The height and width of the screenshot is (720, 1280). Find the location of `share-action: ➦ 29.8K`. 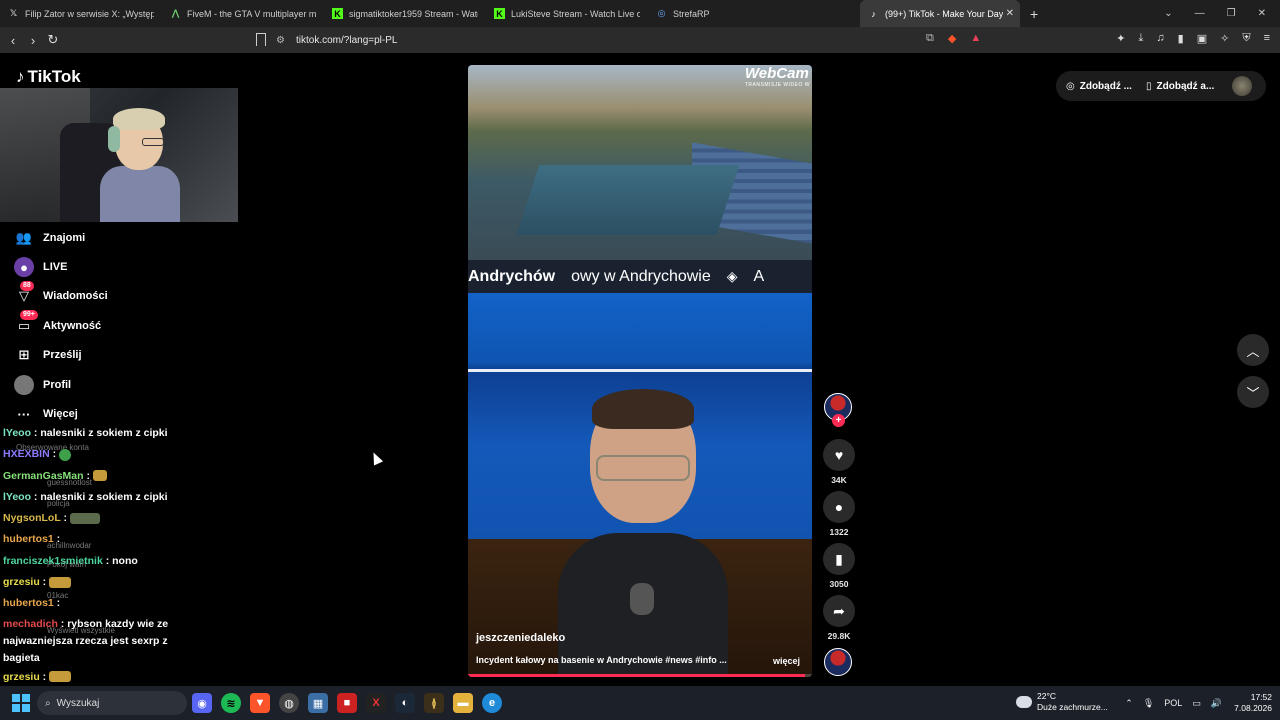

share-action: ➦ 29.8K is located at coordinates (839, 618).